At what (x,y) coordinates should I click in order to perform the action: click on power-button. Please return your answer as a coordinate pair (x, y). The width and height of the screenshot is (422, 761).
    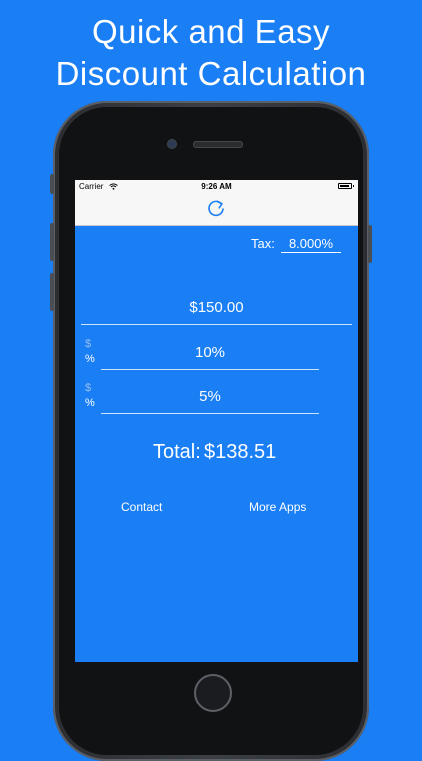
    Looking at the image, I should click on (370, 244).